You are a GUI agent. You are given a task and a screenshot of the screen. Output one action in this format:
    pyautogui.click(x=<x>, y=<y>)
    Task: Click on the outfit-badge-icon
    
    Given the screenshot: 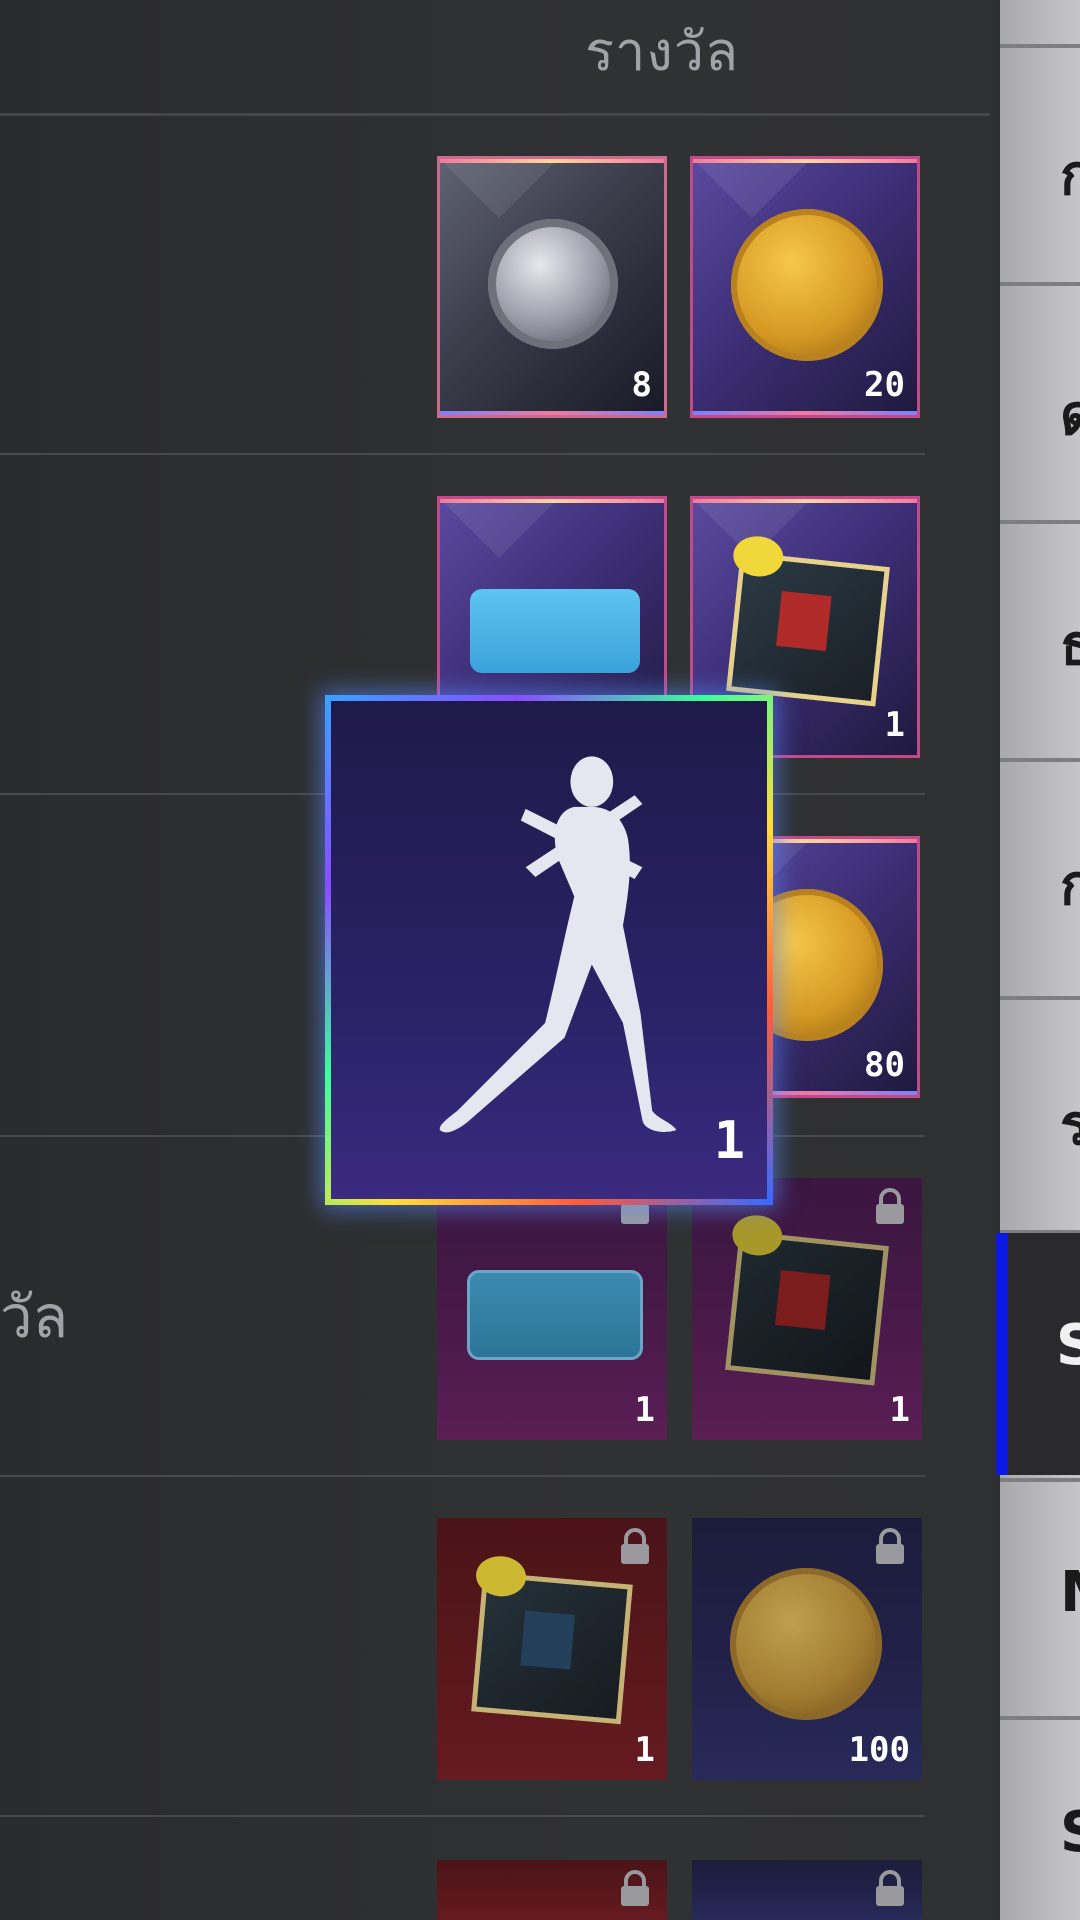 What is the action you would take?
    pyautogui.click(x=553, y=284)
    